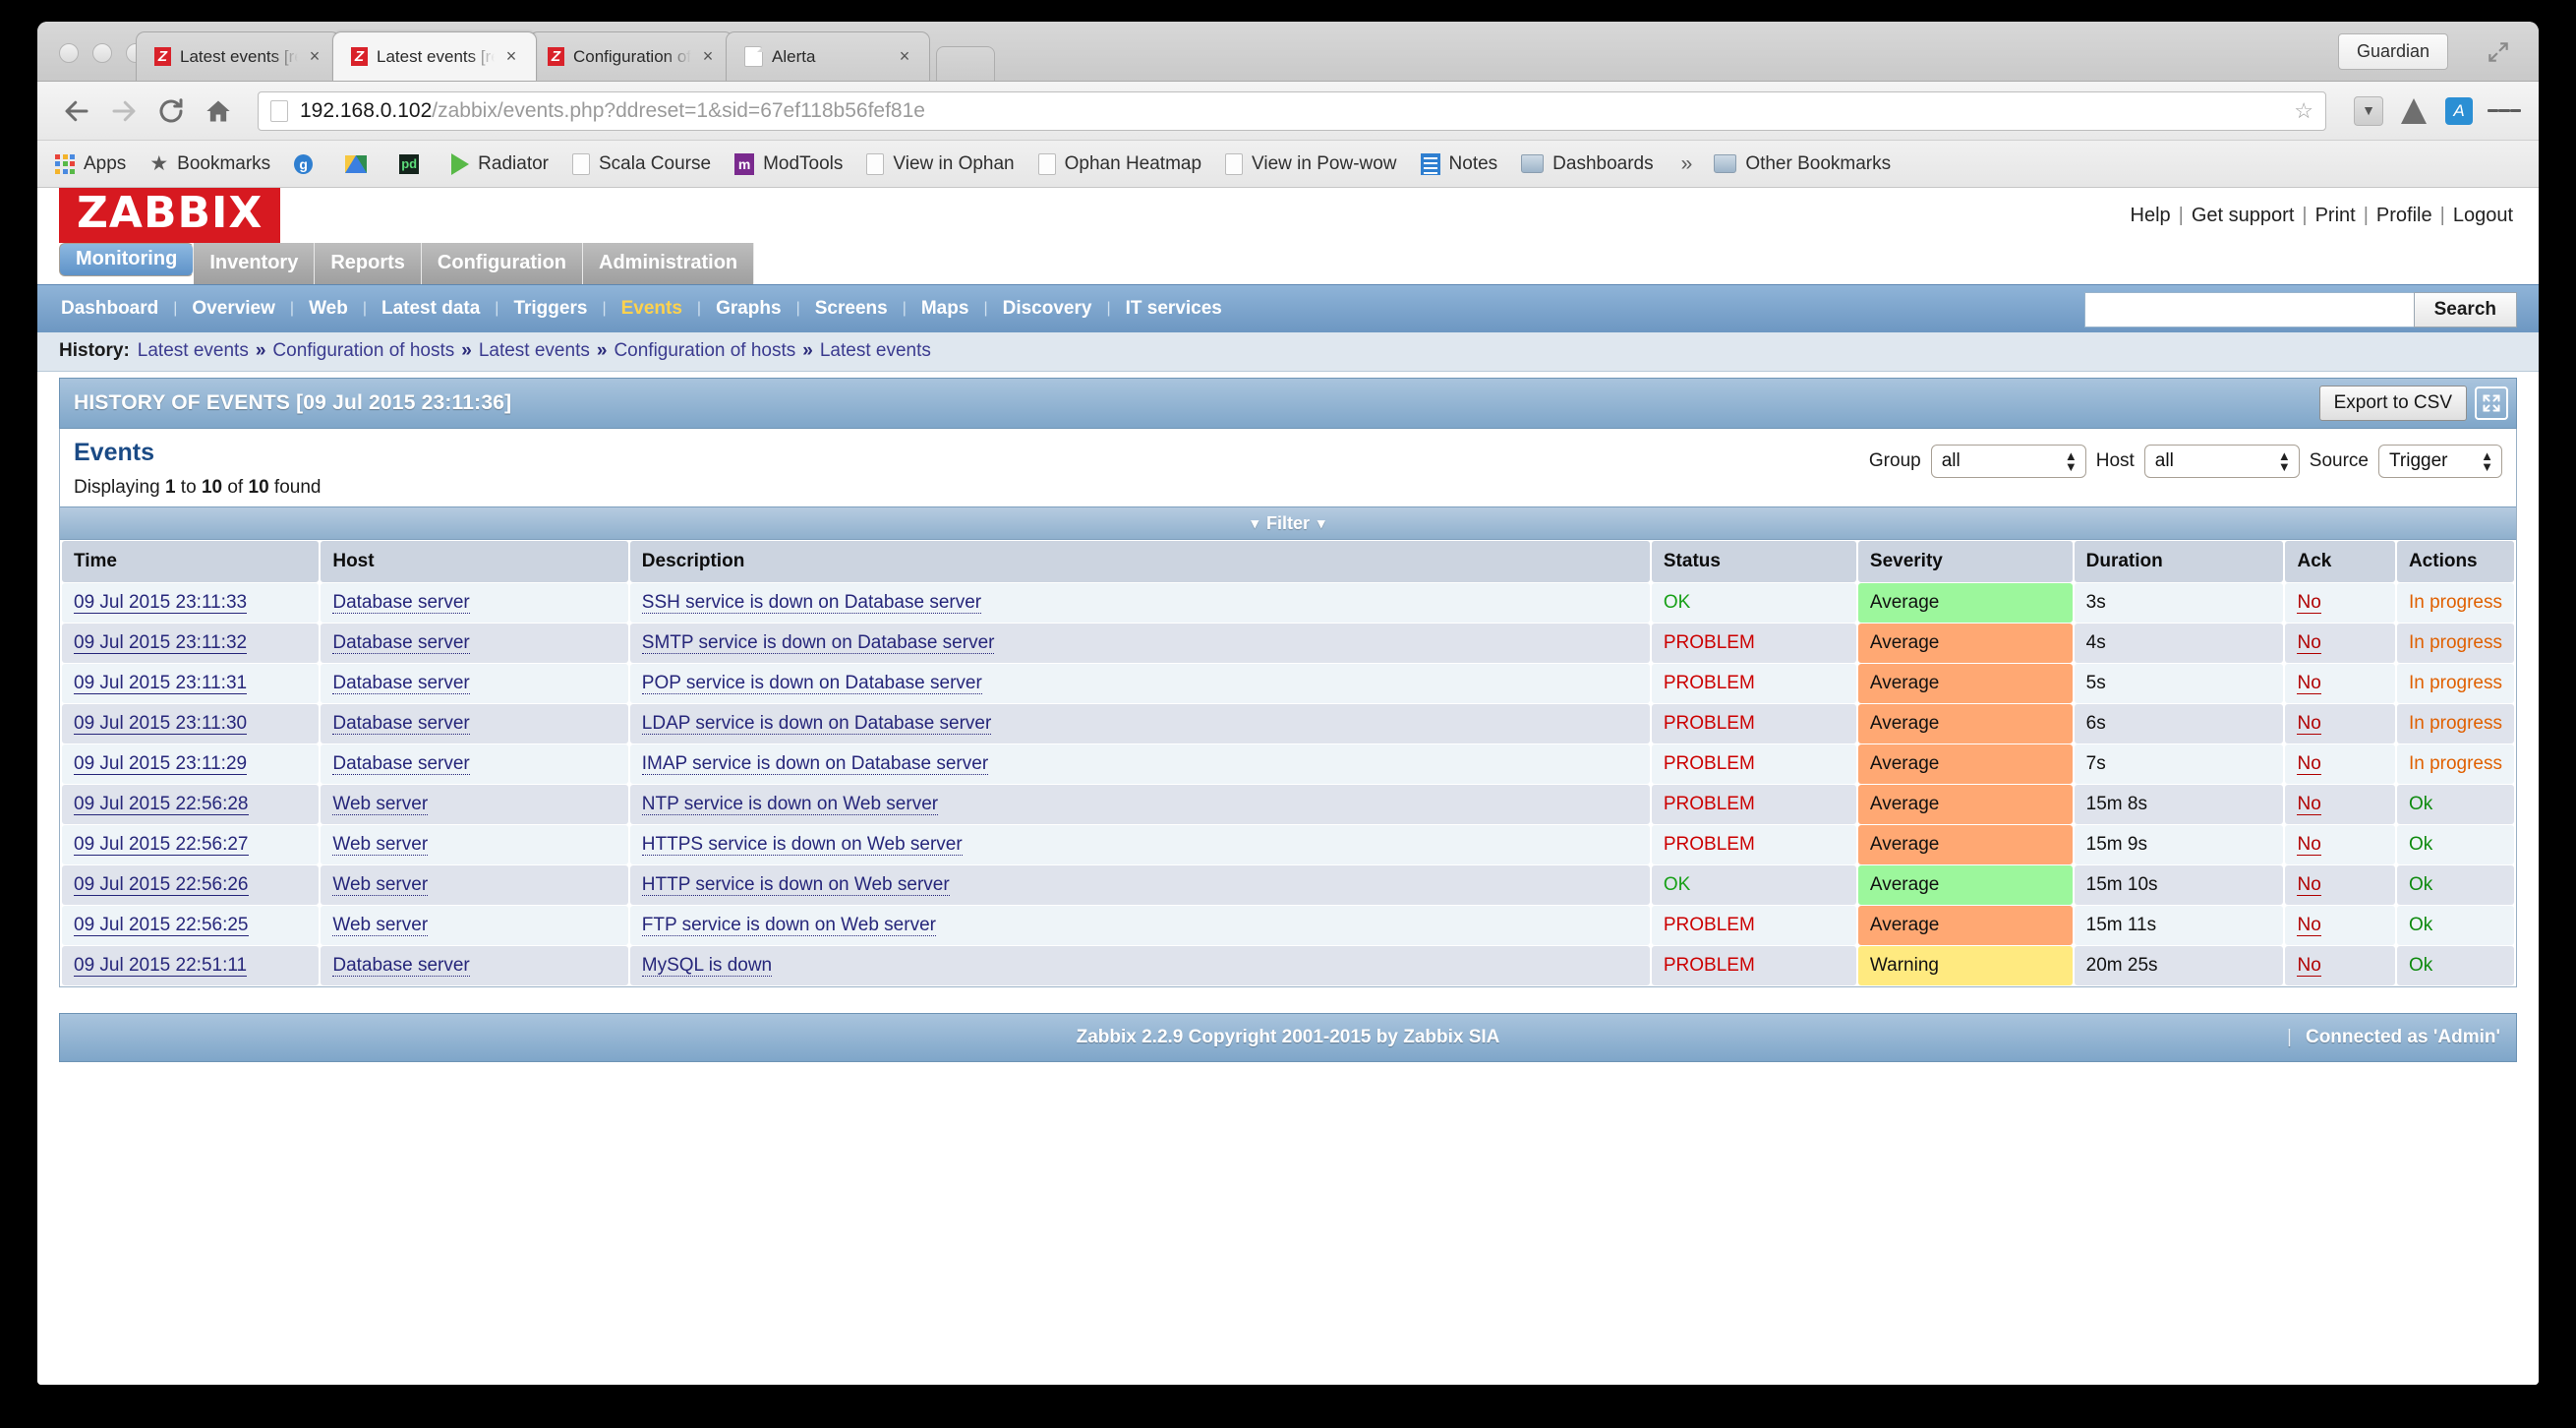 This screenshot has height=1428, width=2576. What do you see at coordinates (965, 63) in the screenshot?
I see `new-tab-button` at bounding box center [965, 63].